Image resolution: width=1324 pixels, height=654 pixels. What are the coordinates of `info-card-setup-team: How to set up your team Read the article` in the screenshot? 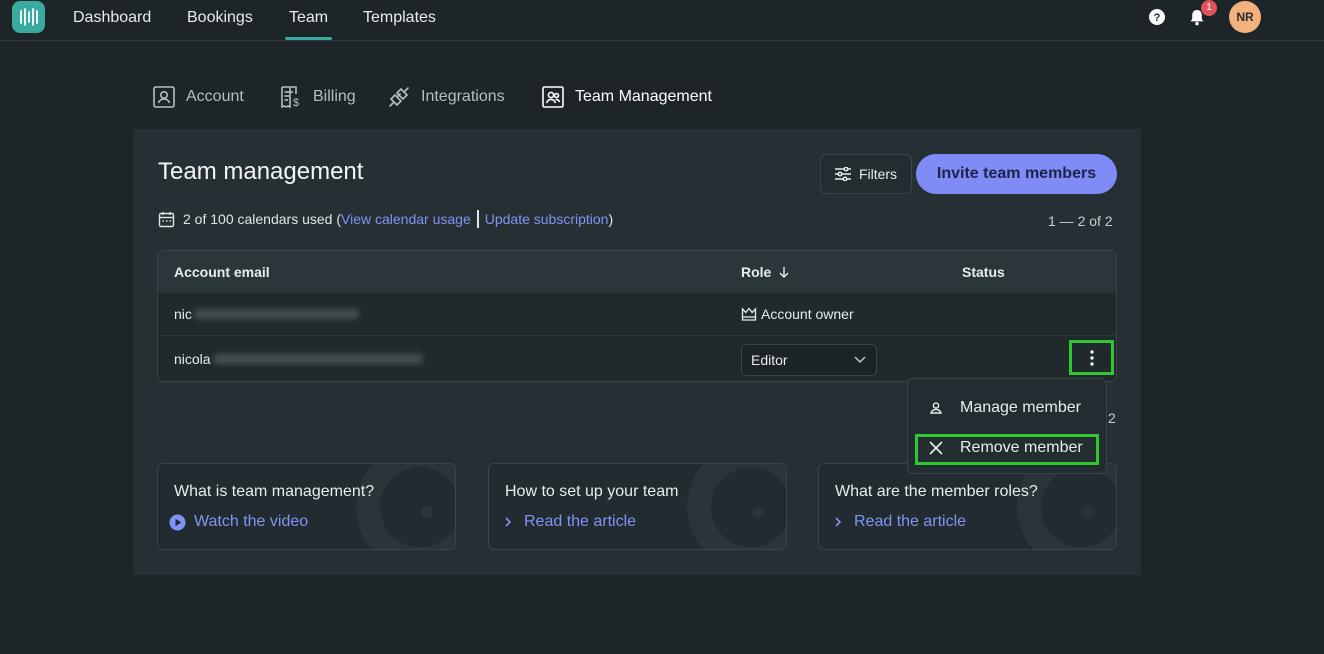 It's located at (637, 506).